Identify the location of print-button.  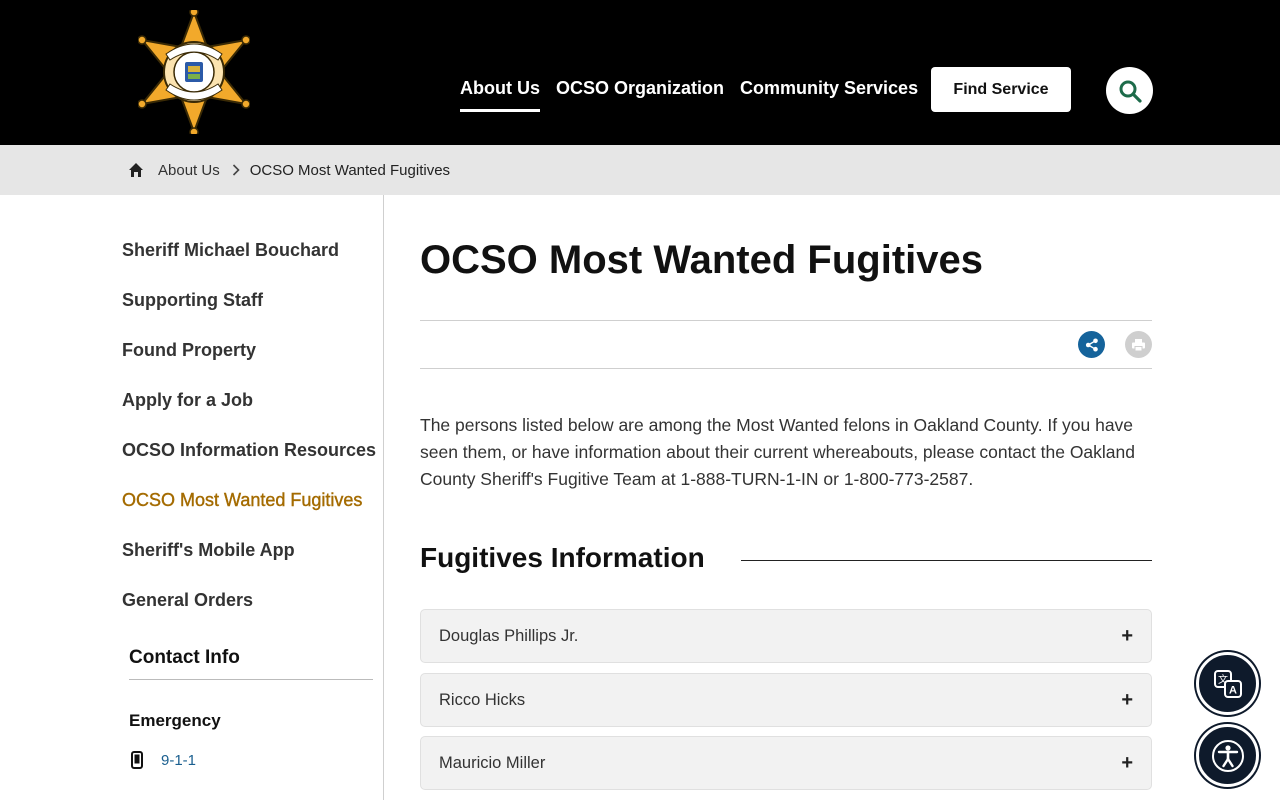
(1138, 344).